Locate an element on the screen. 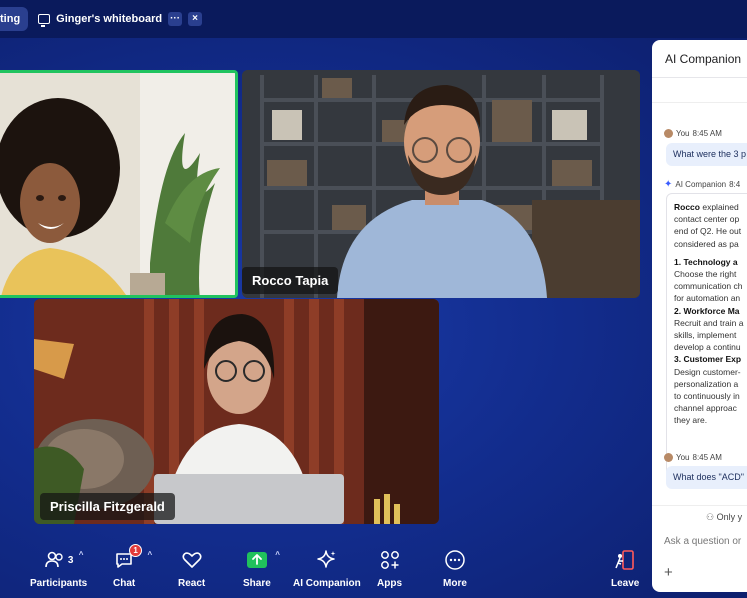 Image resolution: width=747 pixels, height=598 pixels. tab-meeting: ting is located at coordinates (14, 19).